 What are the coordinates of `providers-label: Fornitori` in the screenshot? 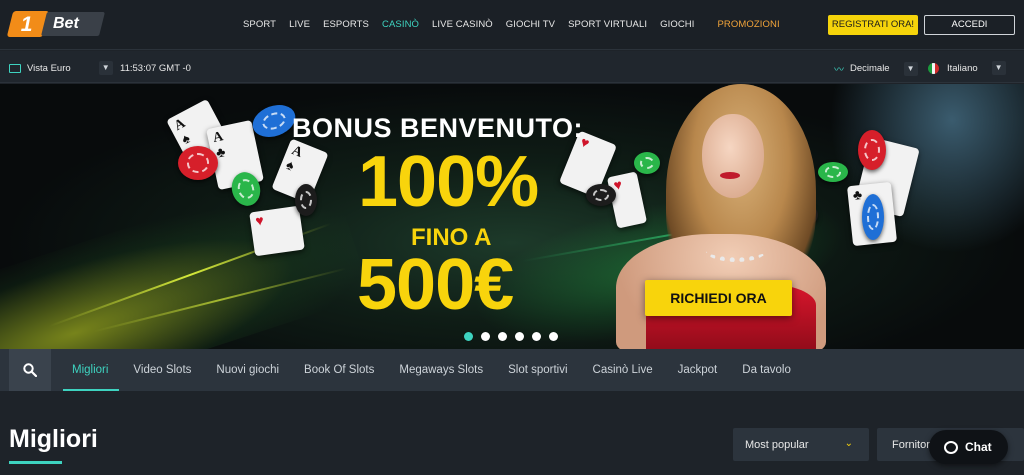 It's located at (912, 445).